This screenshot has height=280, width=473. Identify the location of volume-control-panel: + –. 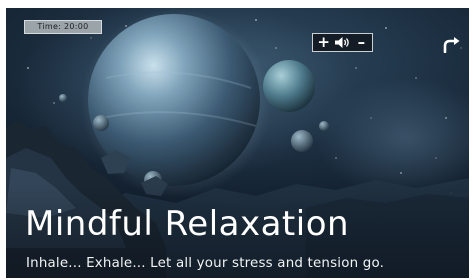
(342, 42).